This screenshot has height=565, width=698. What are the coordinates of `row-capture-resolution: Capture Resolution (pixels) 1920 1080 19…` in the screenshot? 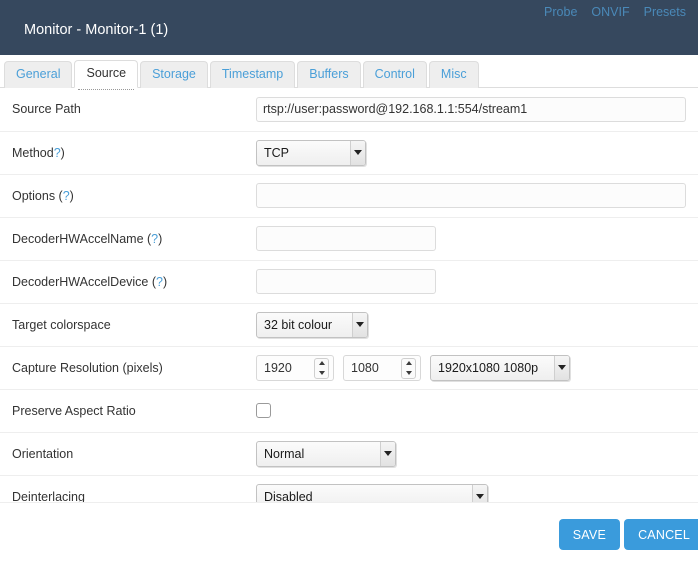 It's located at (349, 367).